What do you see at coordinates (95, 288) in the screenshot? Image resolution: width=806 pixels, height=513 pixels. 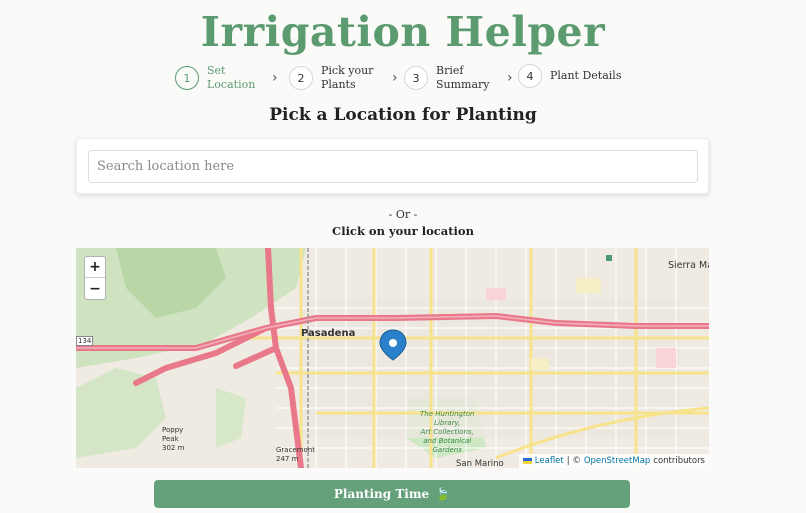 I see `zoom-out-button: −` at bounding box center [95, 288].